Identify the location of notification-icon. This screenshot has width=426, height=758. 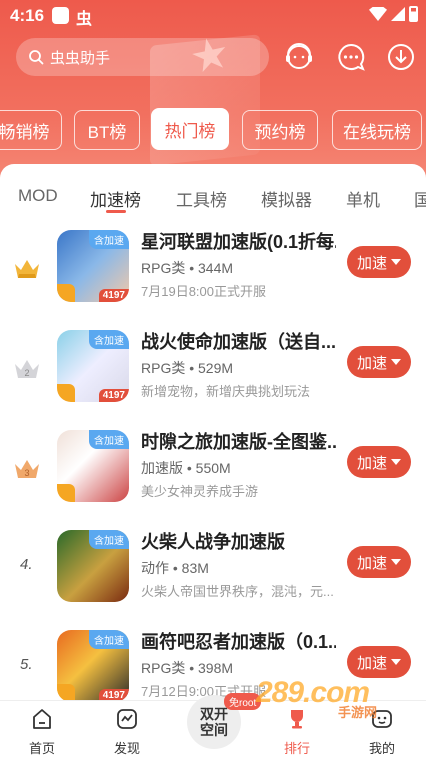
(60, 15).